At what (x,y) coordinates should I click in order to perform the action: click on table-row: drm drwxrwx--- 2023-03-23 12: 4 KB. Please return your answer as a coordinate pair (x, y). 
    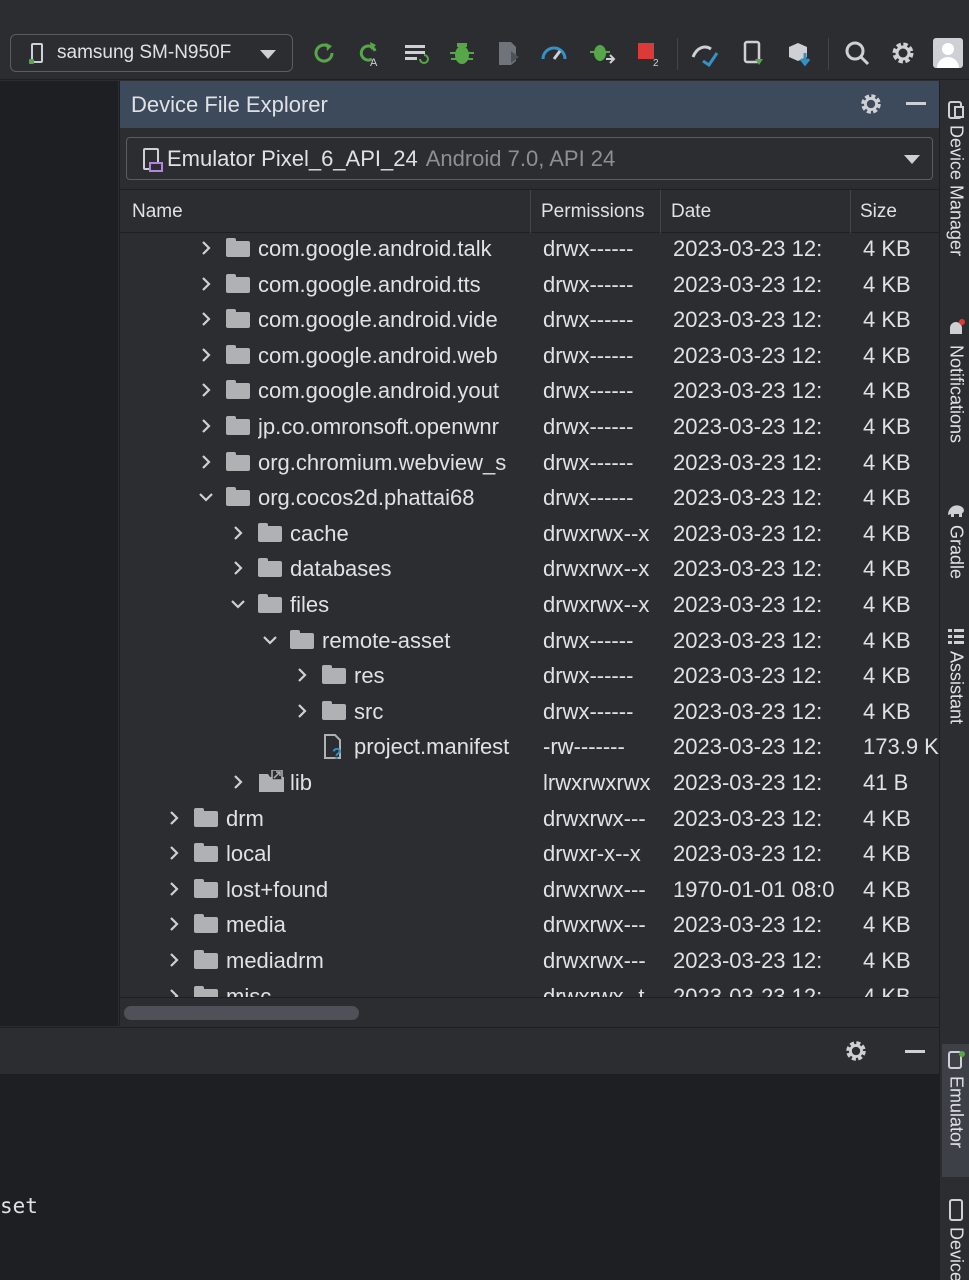
    Looking at the image, I should click on (530, 818).